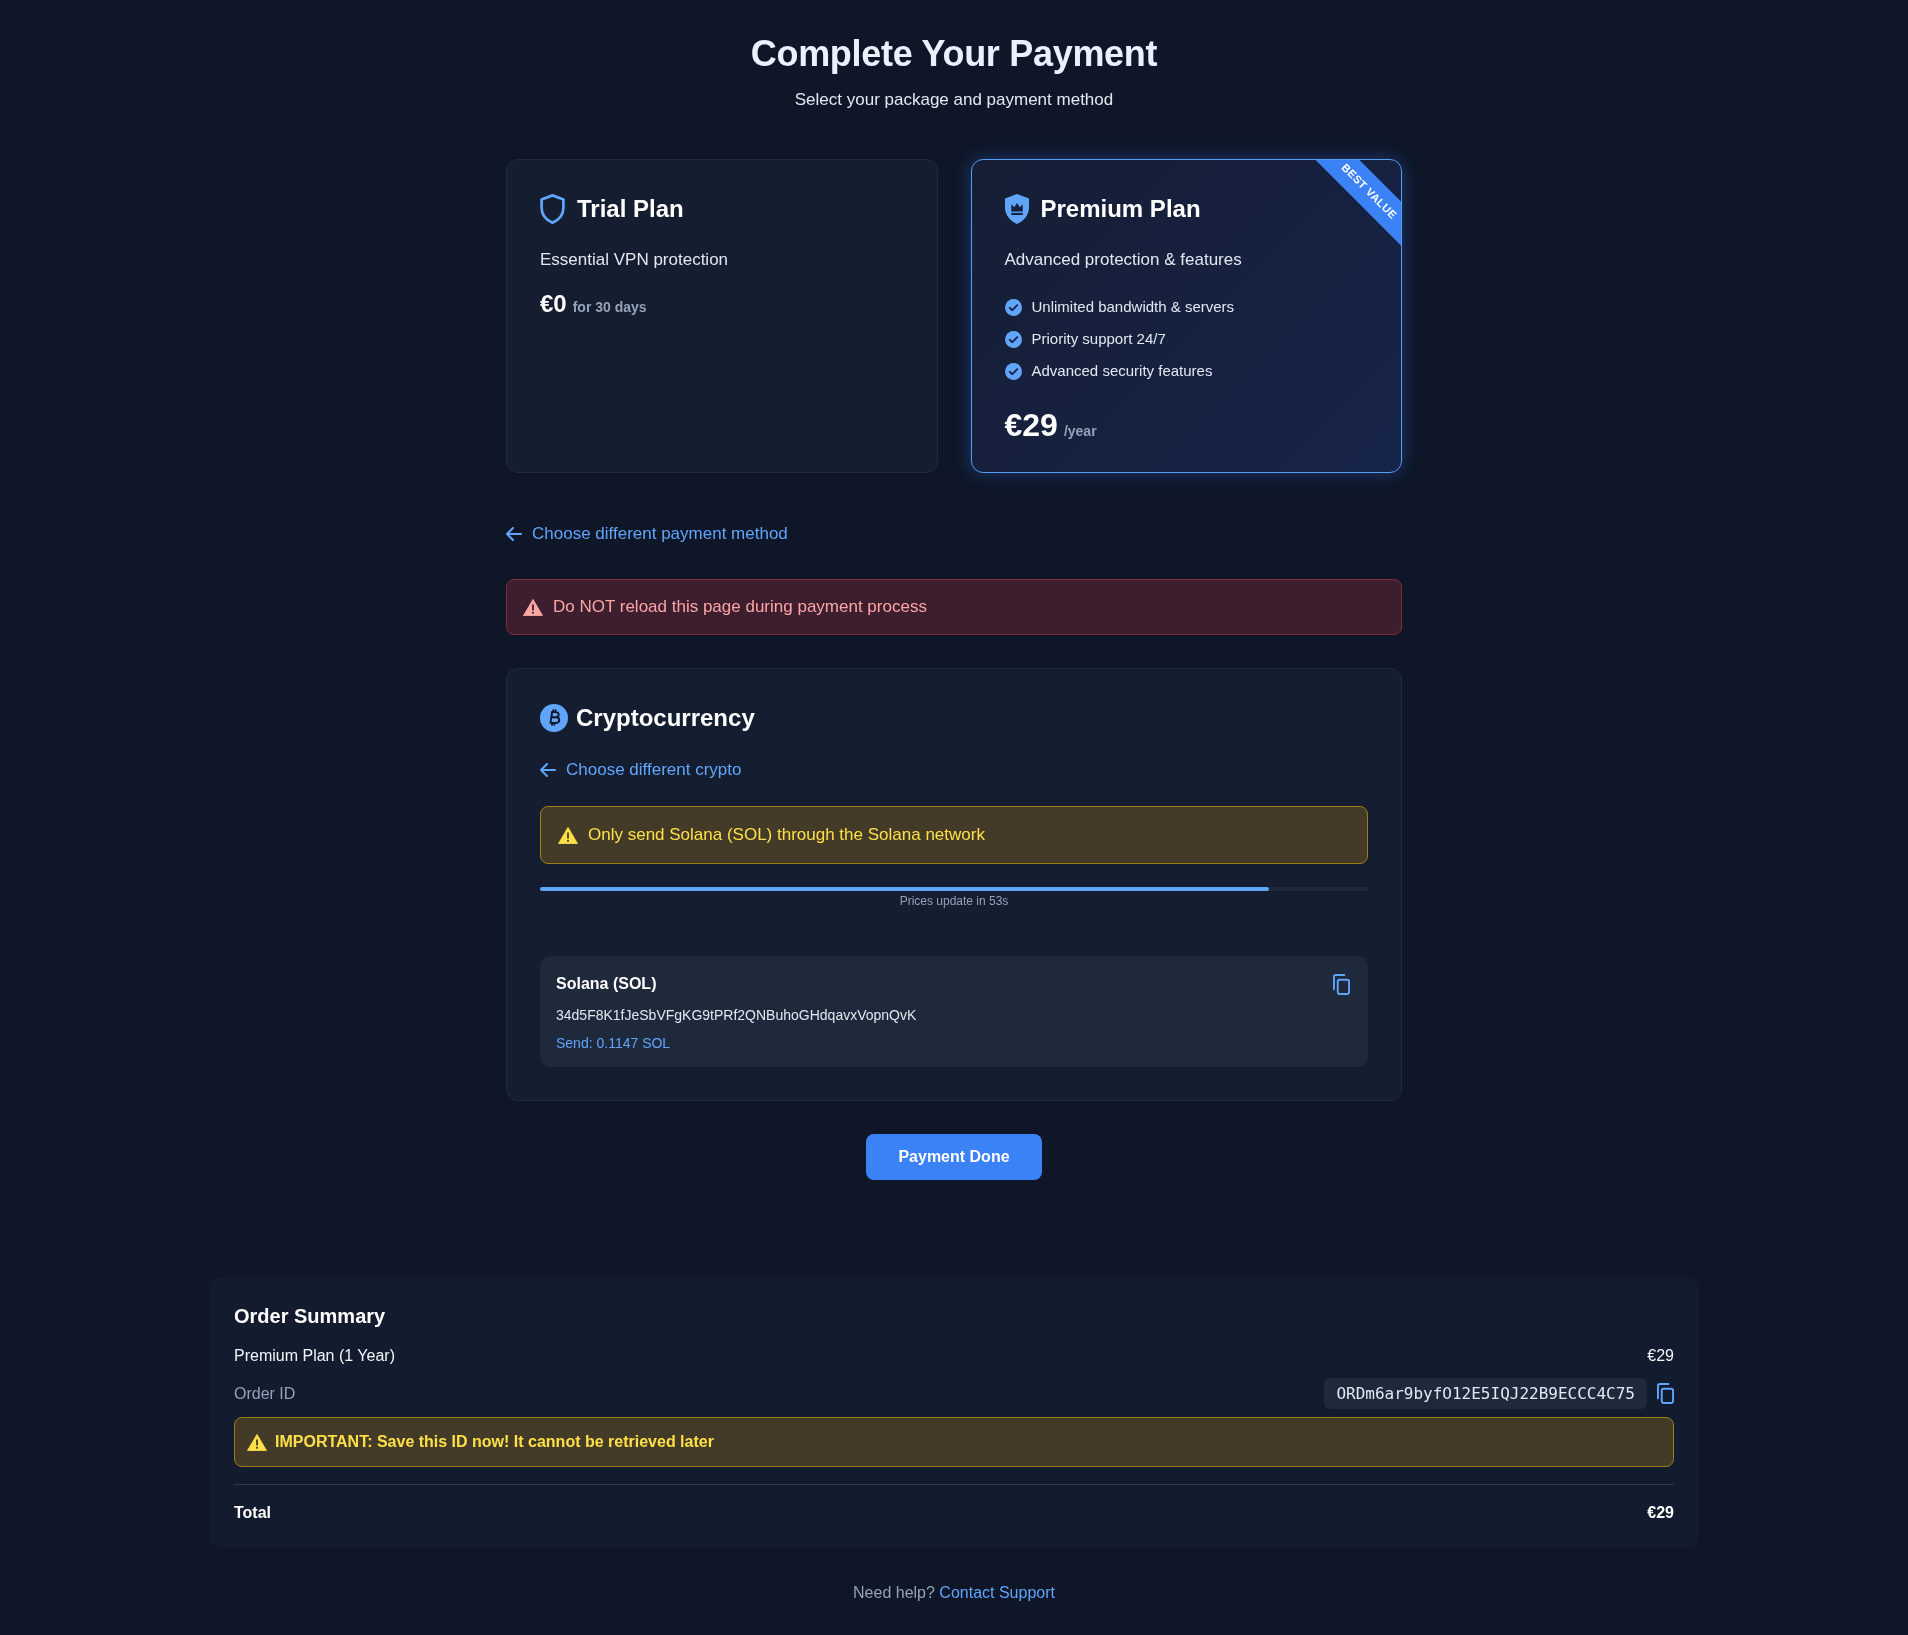 The image size is (1908, 1635). Describe the element at coordinates (737, 1016) in the screenshot. I see `wallet-address: 34d5F8K1fJeSbVFgKG9tPRf2QNBuhoGHdqavxVopnQvK` at that location.